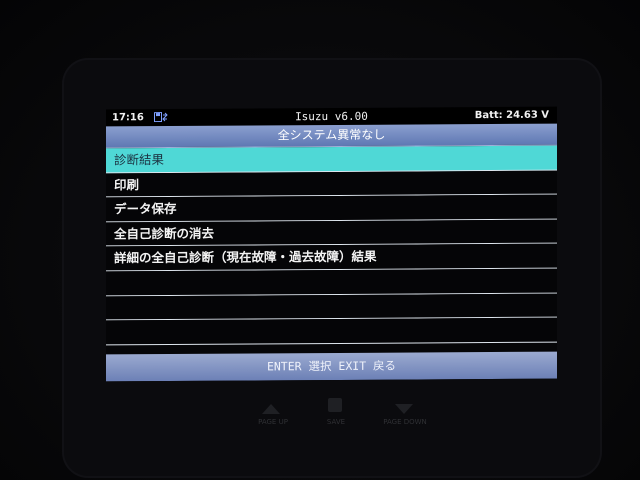 This screenshot has width=640, height=480. Describe the element at coordinates (511, 115) in the screenshot. I see `battery-voltage: Batt: 24.63 V` at that location.